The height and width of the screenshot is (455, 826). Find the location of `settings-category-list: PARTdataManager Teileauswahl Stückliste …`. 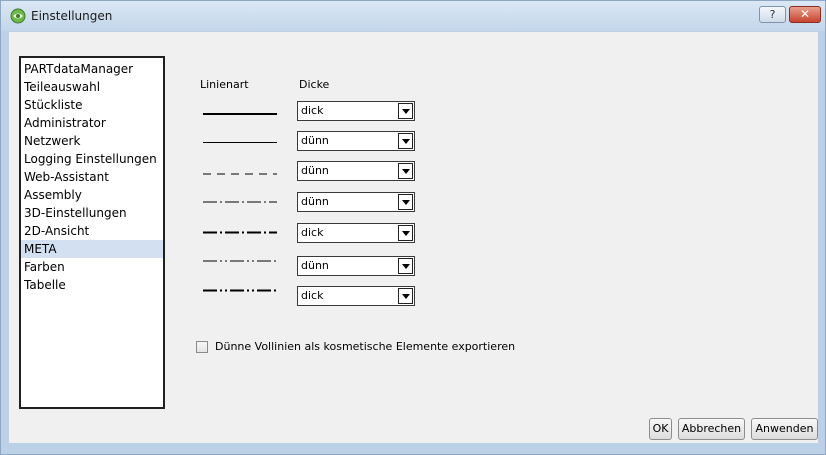

settings-category-list: PARTdataManager Teileauswahl Stückliste … is located at coordinates (92, 232).